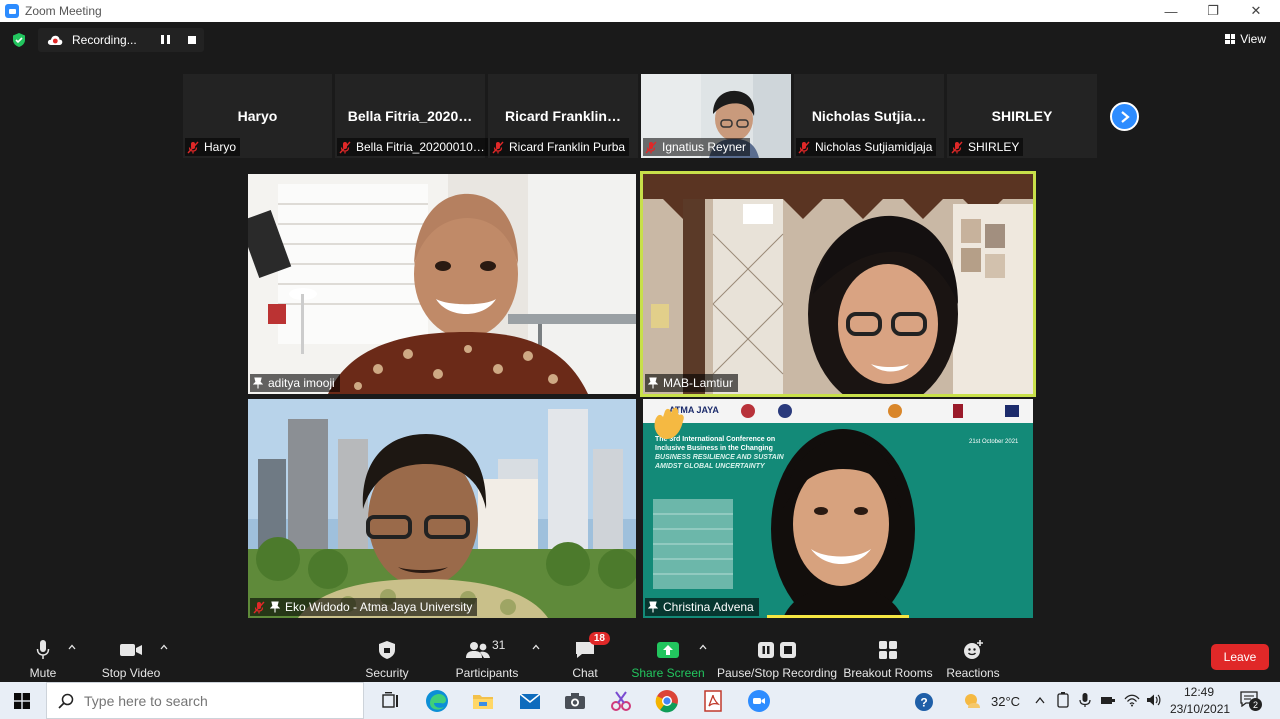 The width and height of the screenshot is (1280, 719). I want to click on taskbar-search-input, so click(209, 700).